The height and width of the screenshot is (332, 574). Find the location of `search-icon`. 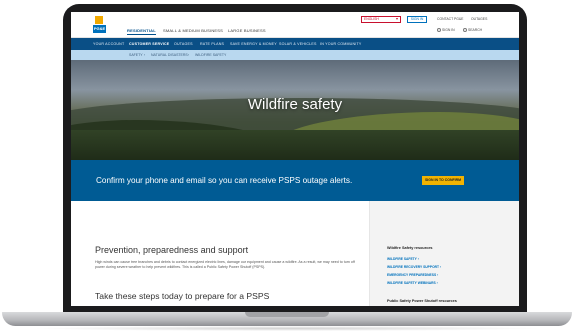

search-icon is located at coordinates (465, 30).